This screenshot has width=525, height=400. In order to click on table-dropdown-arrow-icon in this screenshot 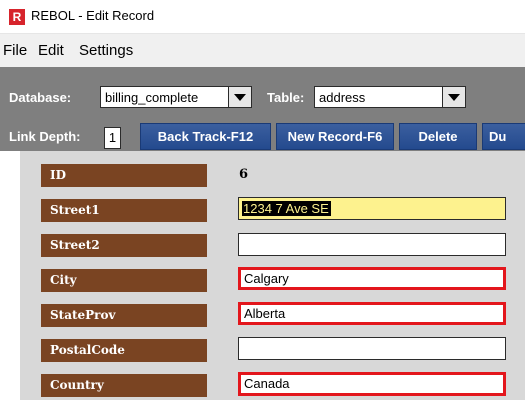, I will do `click(454, 97)`.